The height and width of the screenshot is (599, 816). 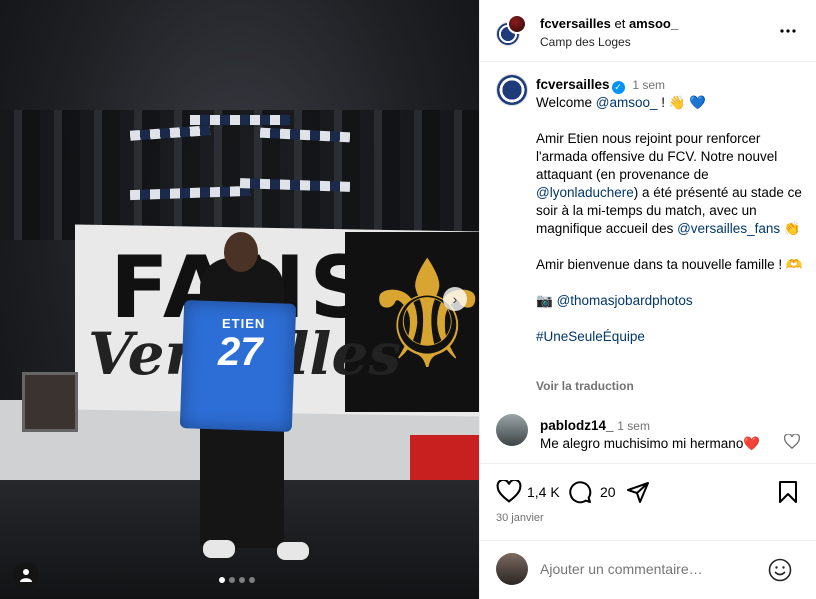 I want to click on caption-avatar, so click(x=512, y=90).